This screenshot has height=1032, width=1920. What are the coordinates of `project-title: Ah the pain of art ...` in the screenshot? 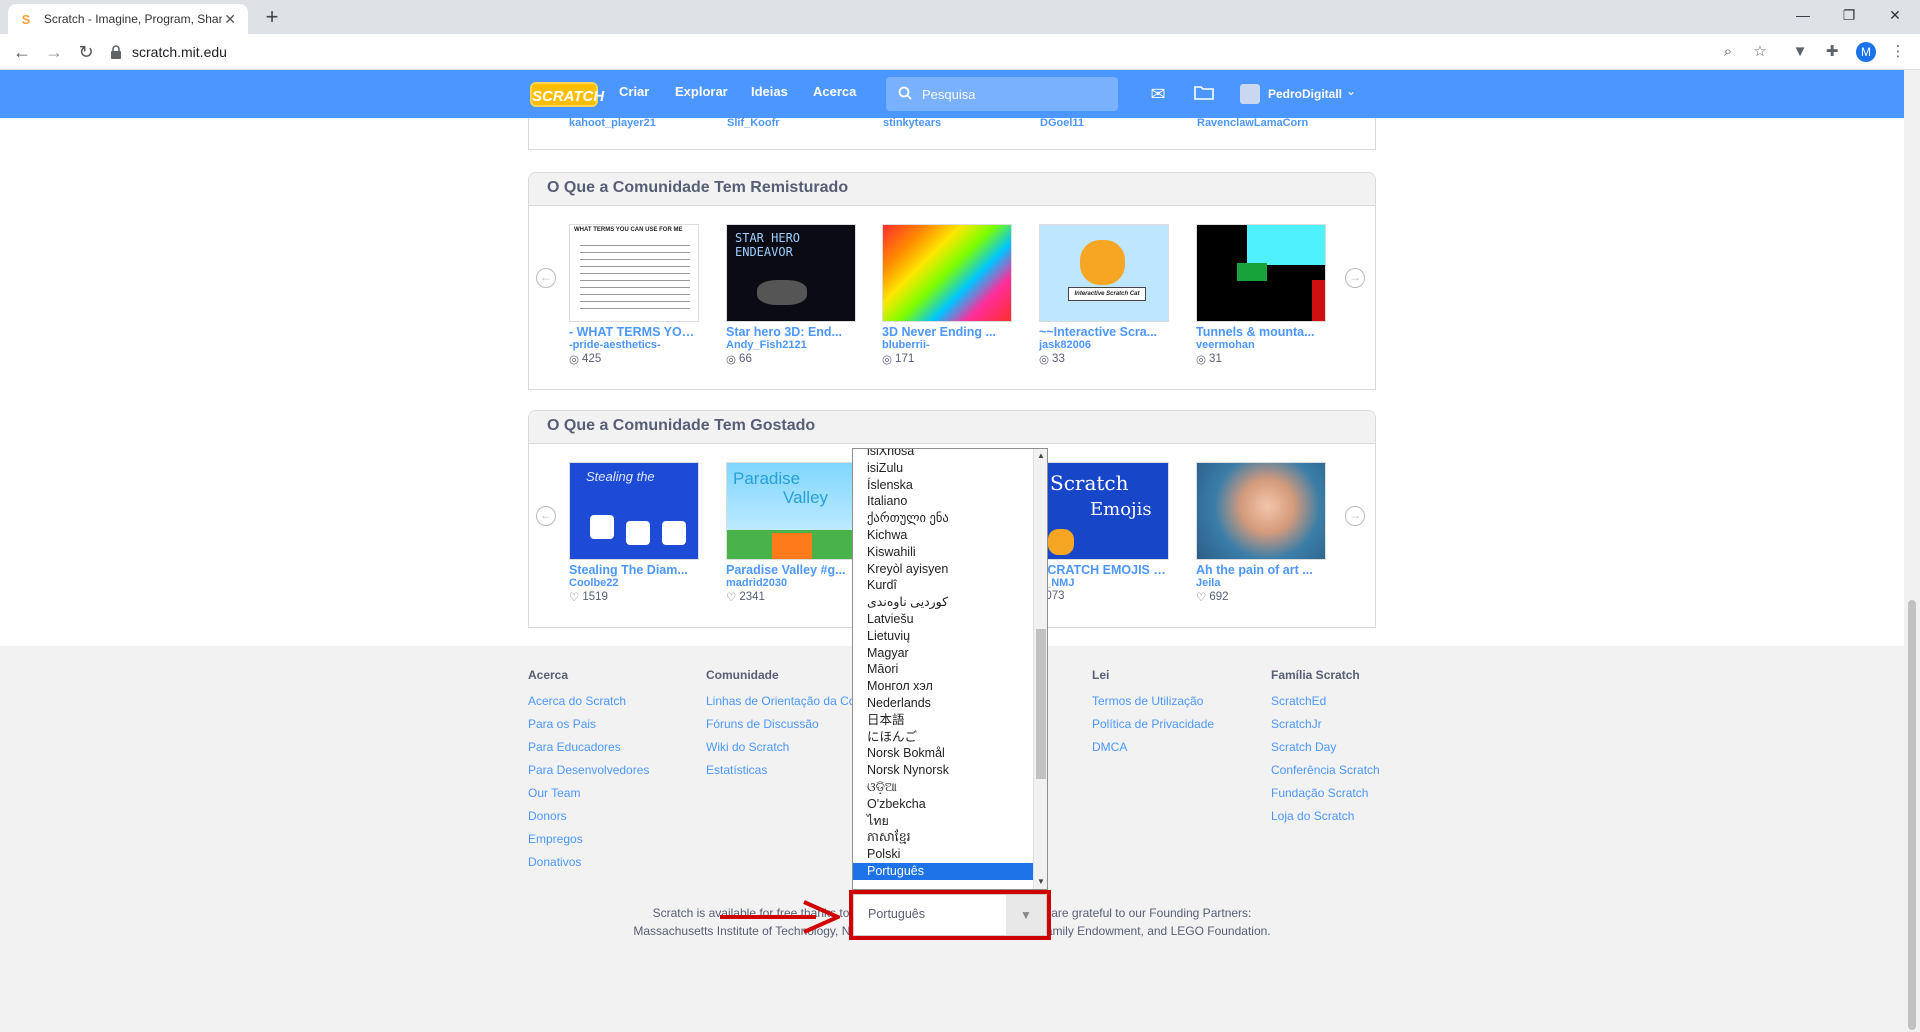 It's located at (1261, 570).